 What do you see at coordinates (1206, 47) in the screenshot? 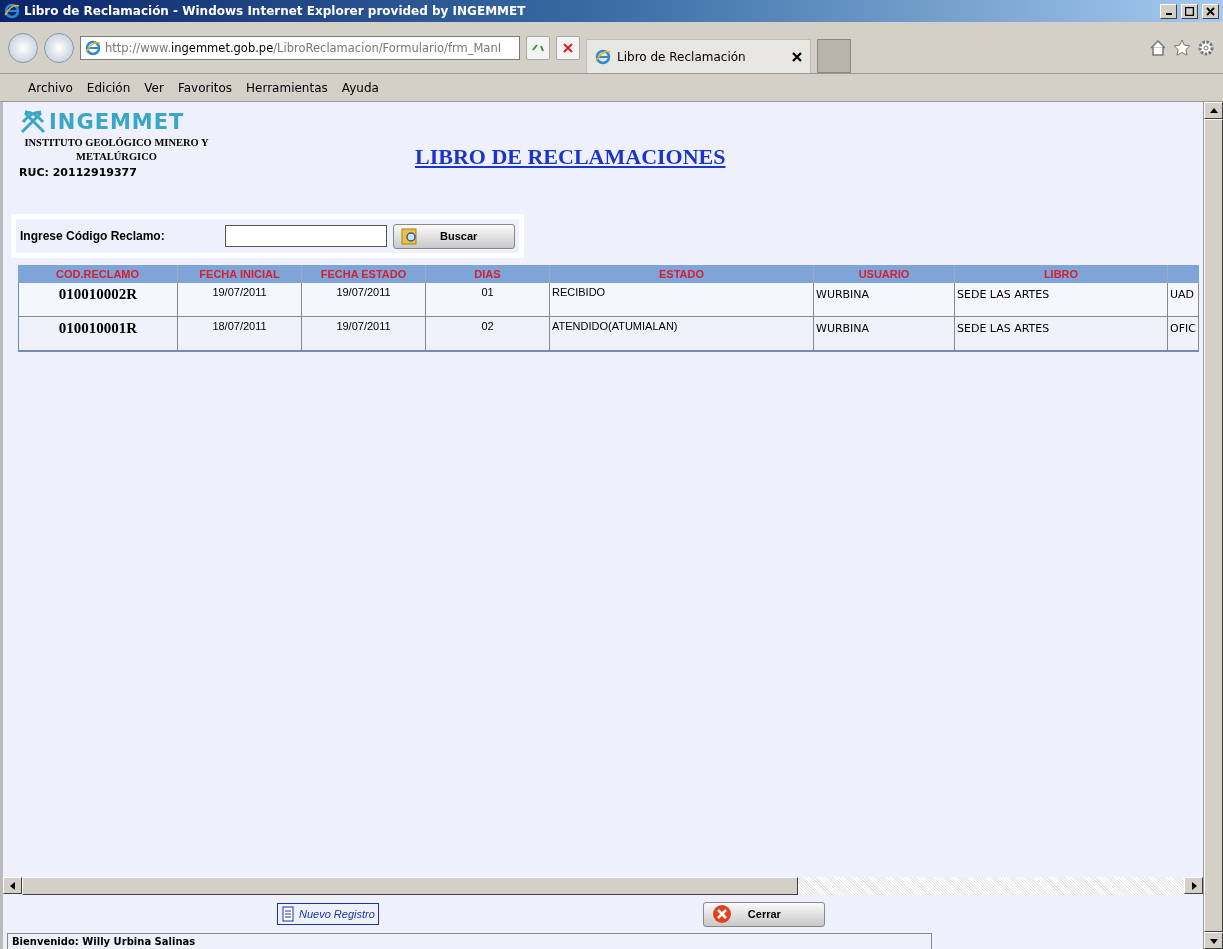
I see `settings-icon` at bounding box center [1206, 47].